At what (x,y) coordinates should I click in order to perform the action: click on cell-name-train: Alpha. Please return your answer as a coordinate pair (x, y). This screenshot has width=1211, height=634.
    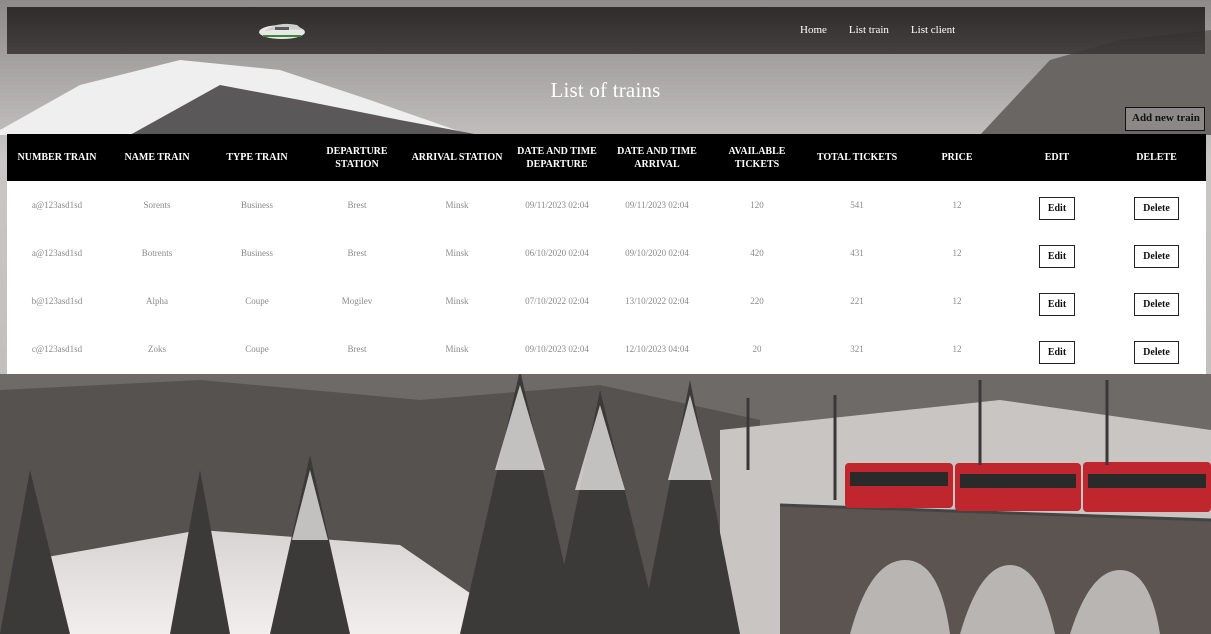
    Looking at the image, I should click on (157, 301).